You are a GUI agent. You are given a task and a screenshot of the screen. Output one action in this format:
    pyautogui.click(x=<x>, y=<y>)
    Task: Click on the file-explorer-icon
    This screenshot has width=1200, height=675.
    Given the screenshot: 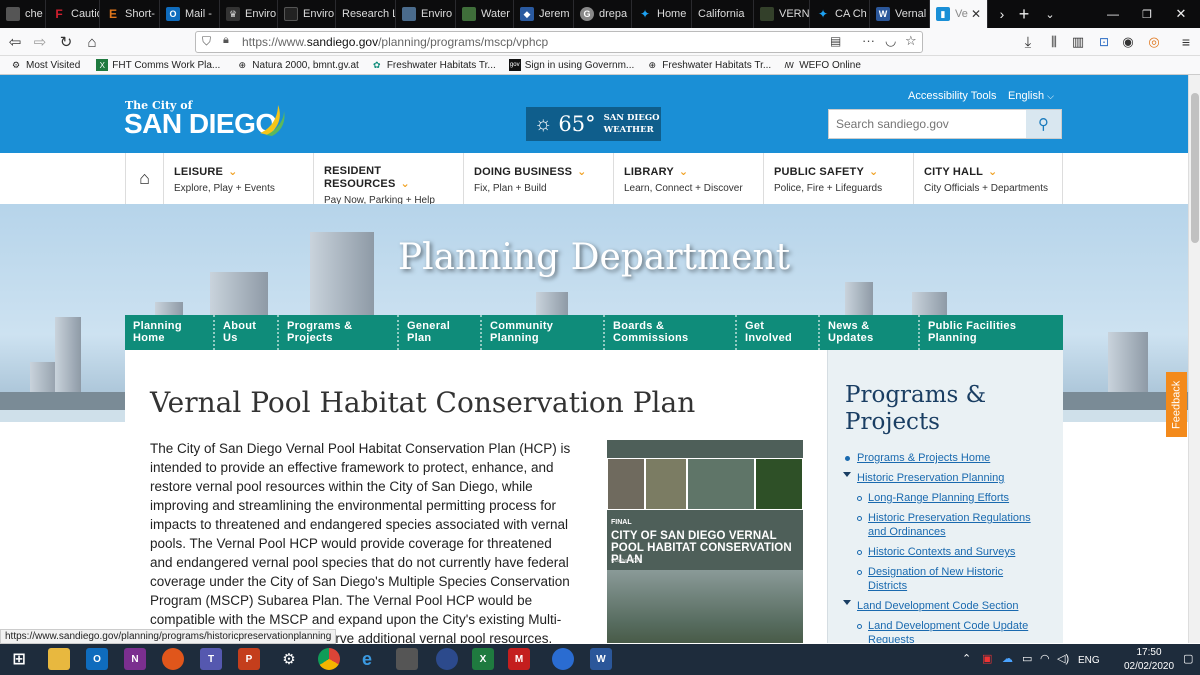 What is the action you would take?
    pyautogui.click(x=59, y=659)
    